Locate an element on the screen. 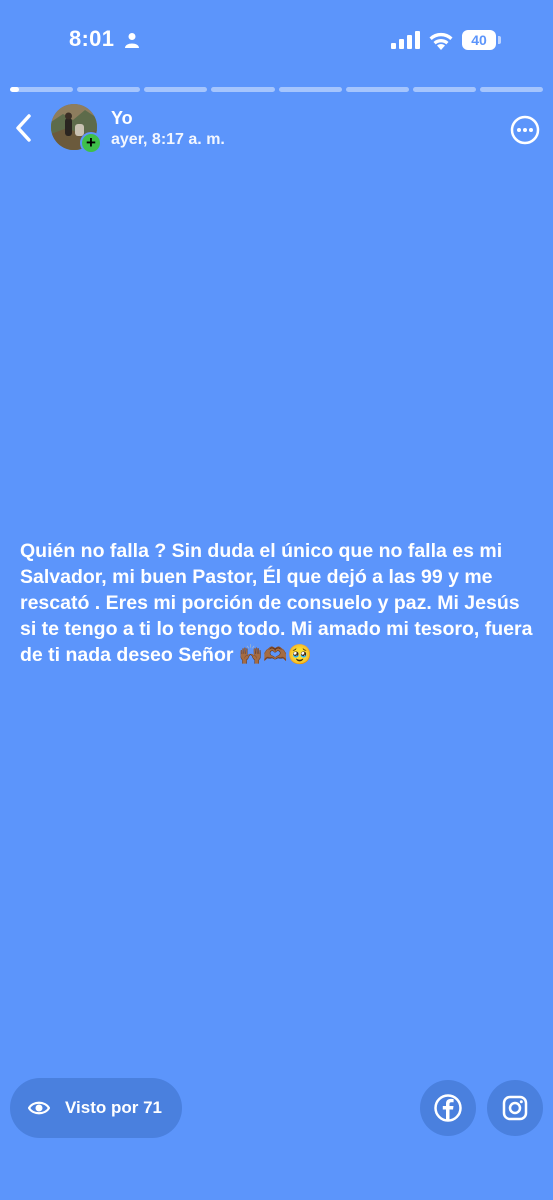 The height and width of the screenshot is (1200, 553). battery-level: 40 is located at coordinates (479, 40).